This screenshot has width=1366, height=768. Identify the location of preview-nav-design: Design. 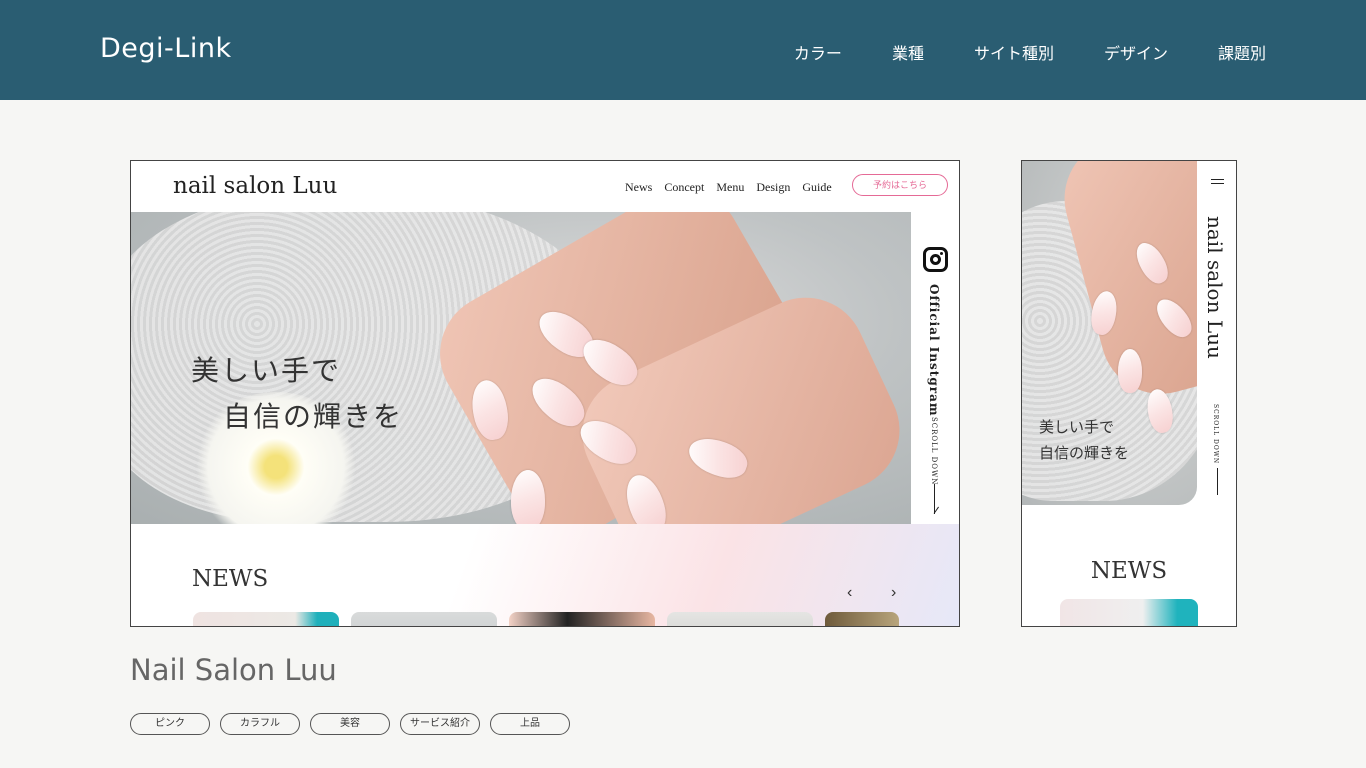
(773, 187).